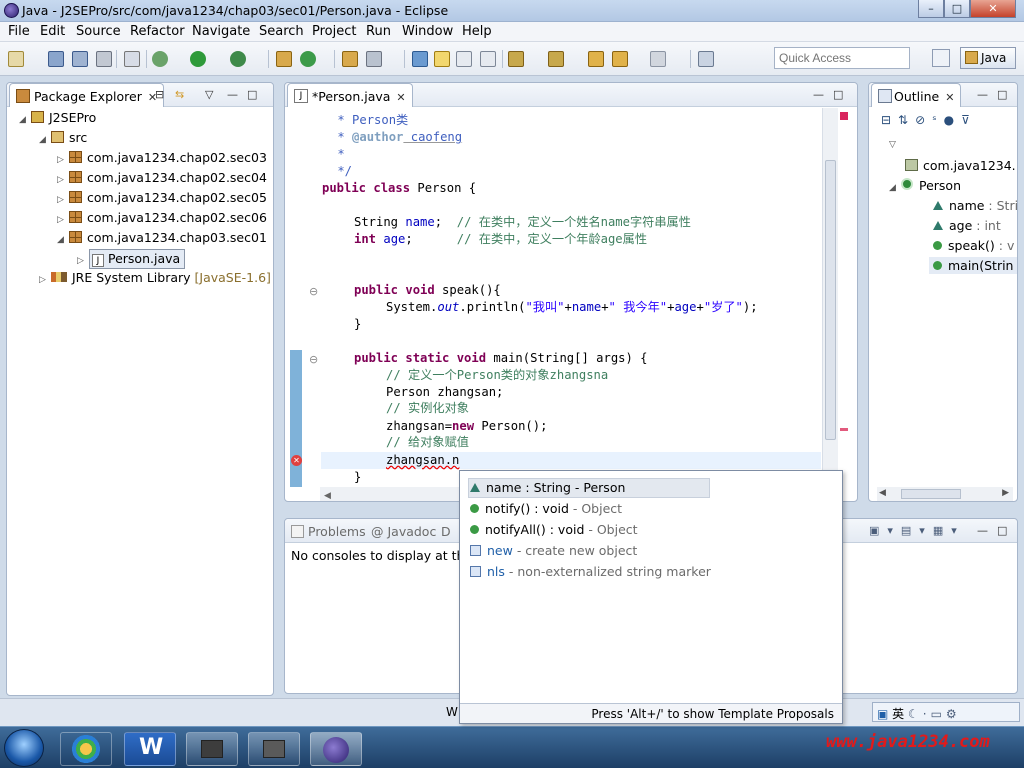 Image resolution: width=1024 pixels, height=768 pixels. Describe the element at coordinates (328, 531) in the screenshot. I see `tab-problems: Problems` at that location.